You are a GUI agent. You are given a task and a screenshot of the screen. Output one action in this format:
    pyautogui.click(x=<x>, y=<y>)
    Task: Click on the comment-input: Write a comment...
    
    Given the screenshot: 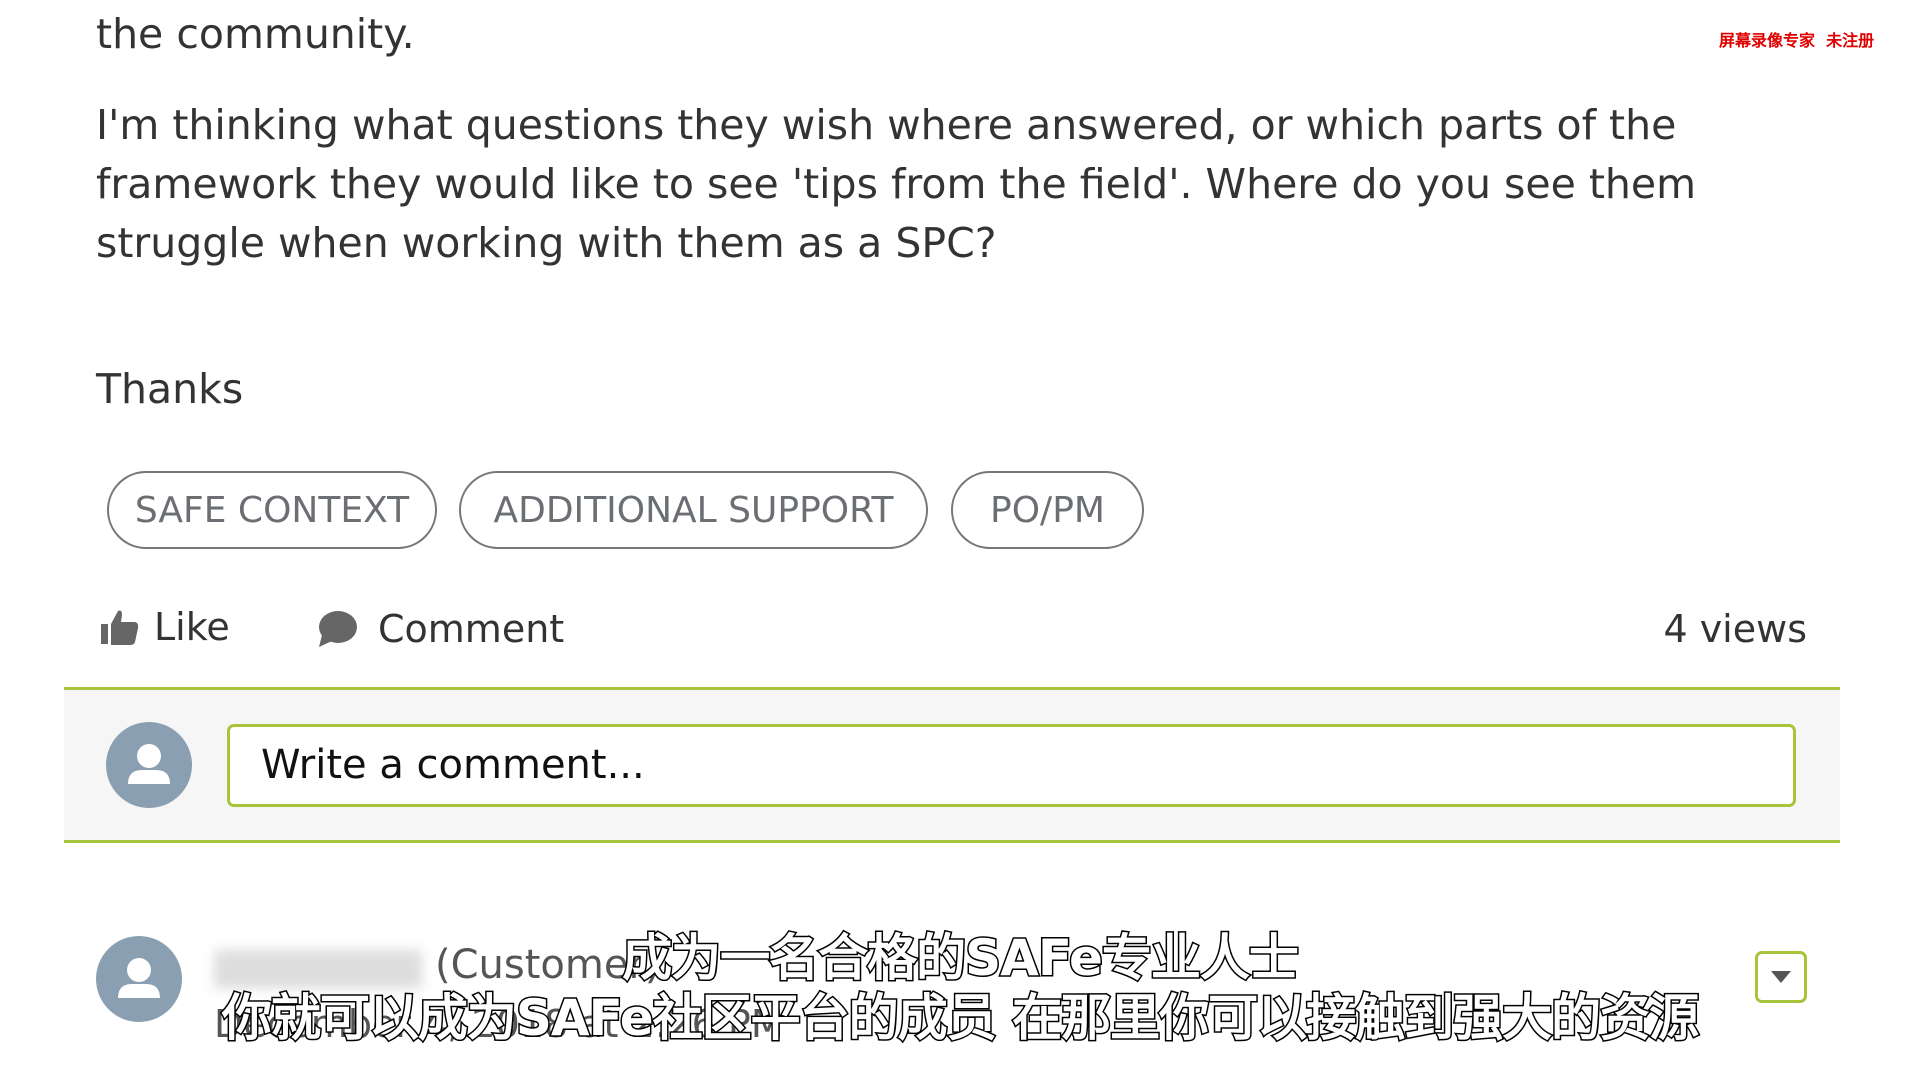 What is the action you would take?
    pyautogui.click(x=1011, y=765)
    